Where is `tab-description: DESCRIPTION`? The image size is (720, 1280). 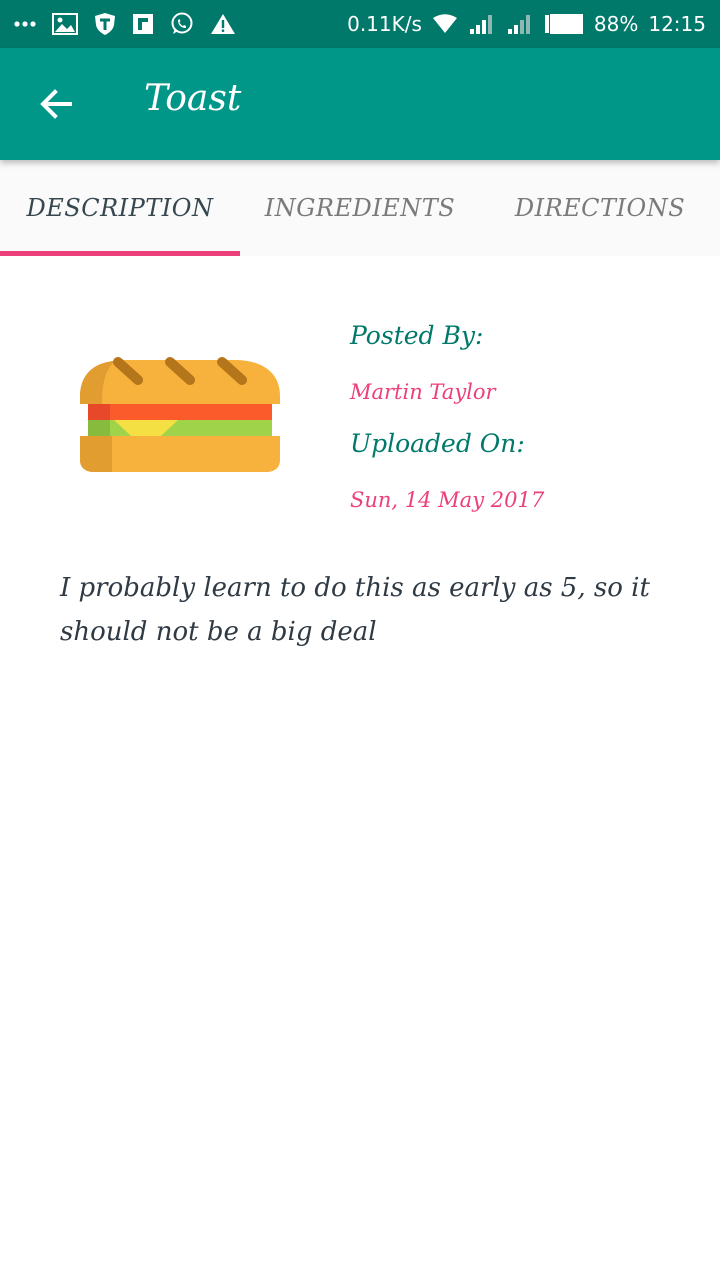
tab-description: DESCRIPTION is located at coordinates (120, 208).